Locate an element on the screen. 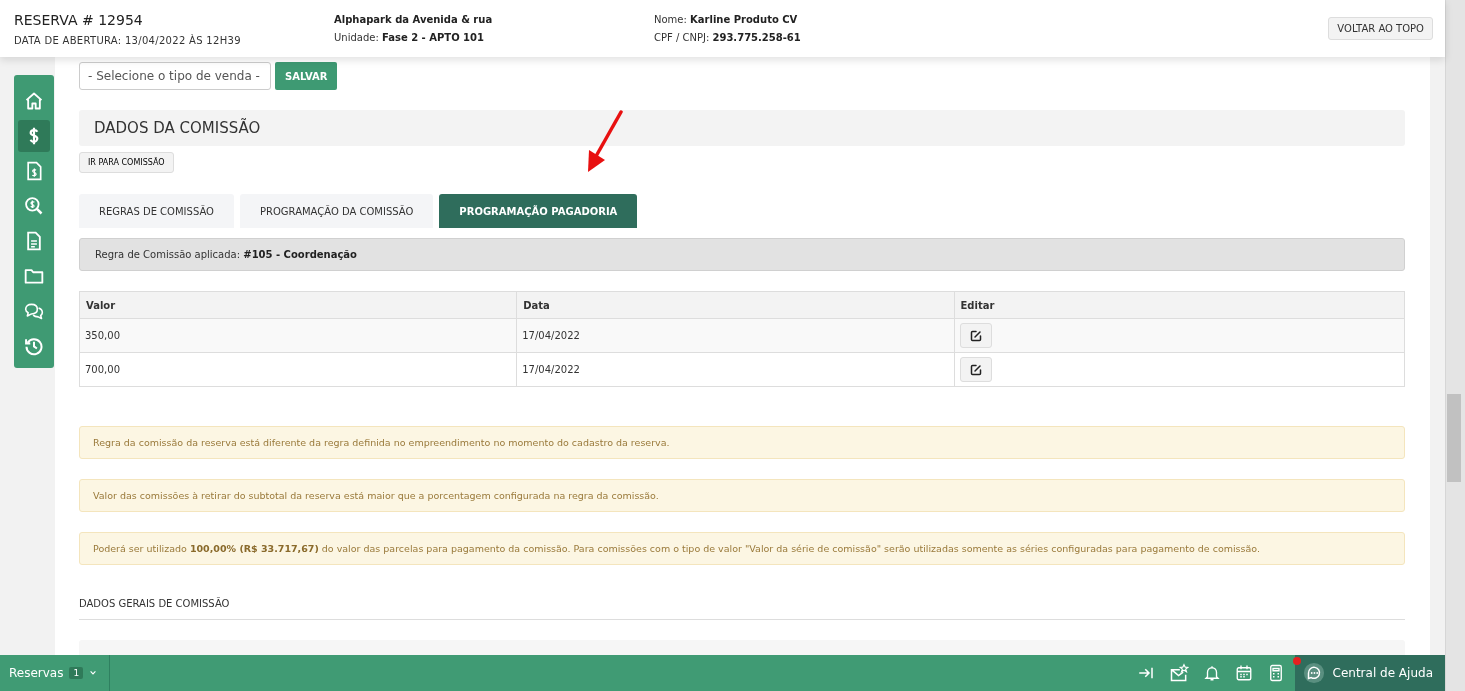 This screenshot has width=1465, height=691. calendar-icon is located at coordinates (1243, 673).